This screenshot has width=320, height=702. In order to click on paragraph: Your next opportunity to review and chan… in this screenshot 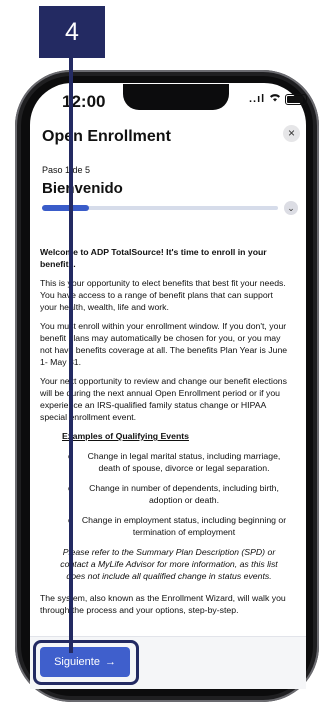, I will do `click(163, 399)`.